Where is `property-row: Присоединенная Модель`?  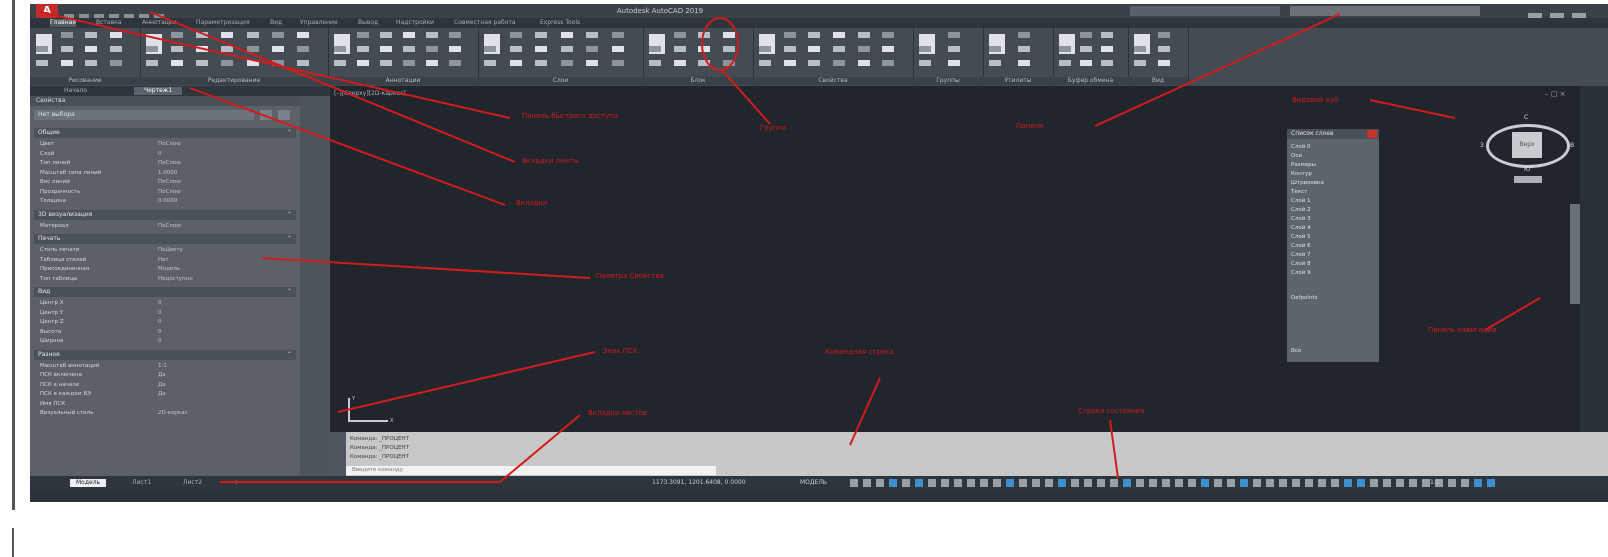 property-row: Присоединенная Модель is located at coordinates (168, 269).